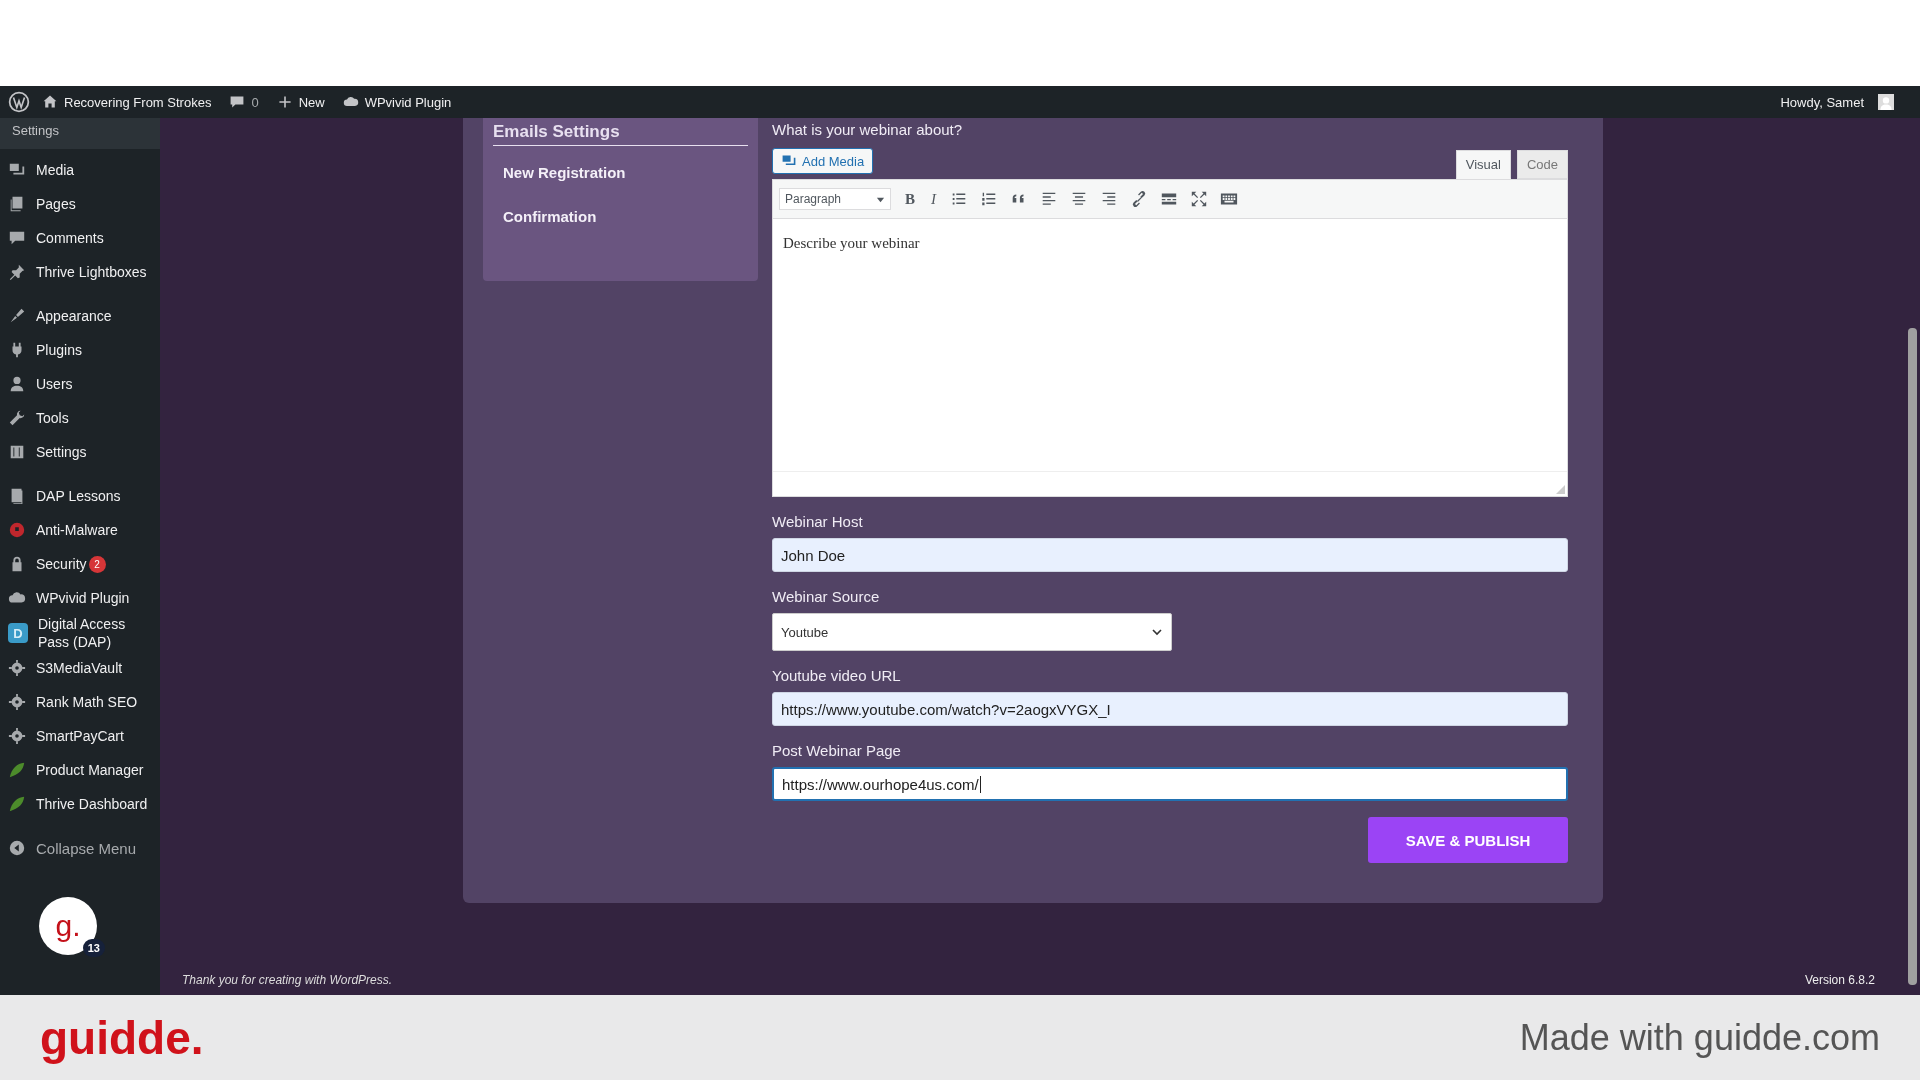 The height and width of the screenshot is (1080, 1920). What do you see at coordinates (823, 161) in the screenshot?
I see `add-media-button: Add Media` at bounding box center [823, 161].